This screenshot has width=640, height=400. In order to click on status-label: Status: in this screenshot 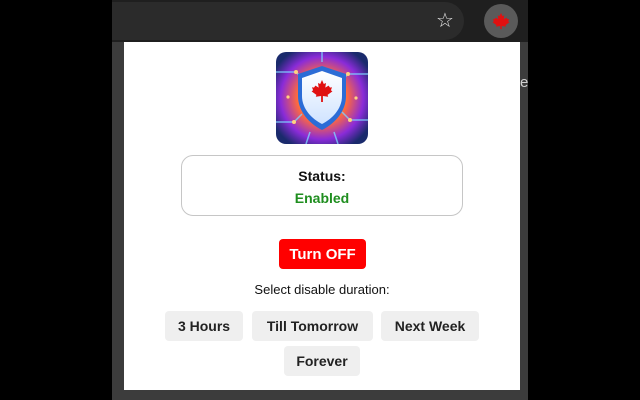, I will do `click(322, 176)`.